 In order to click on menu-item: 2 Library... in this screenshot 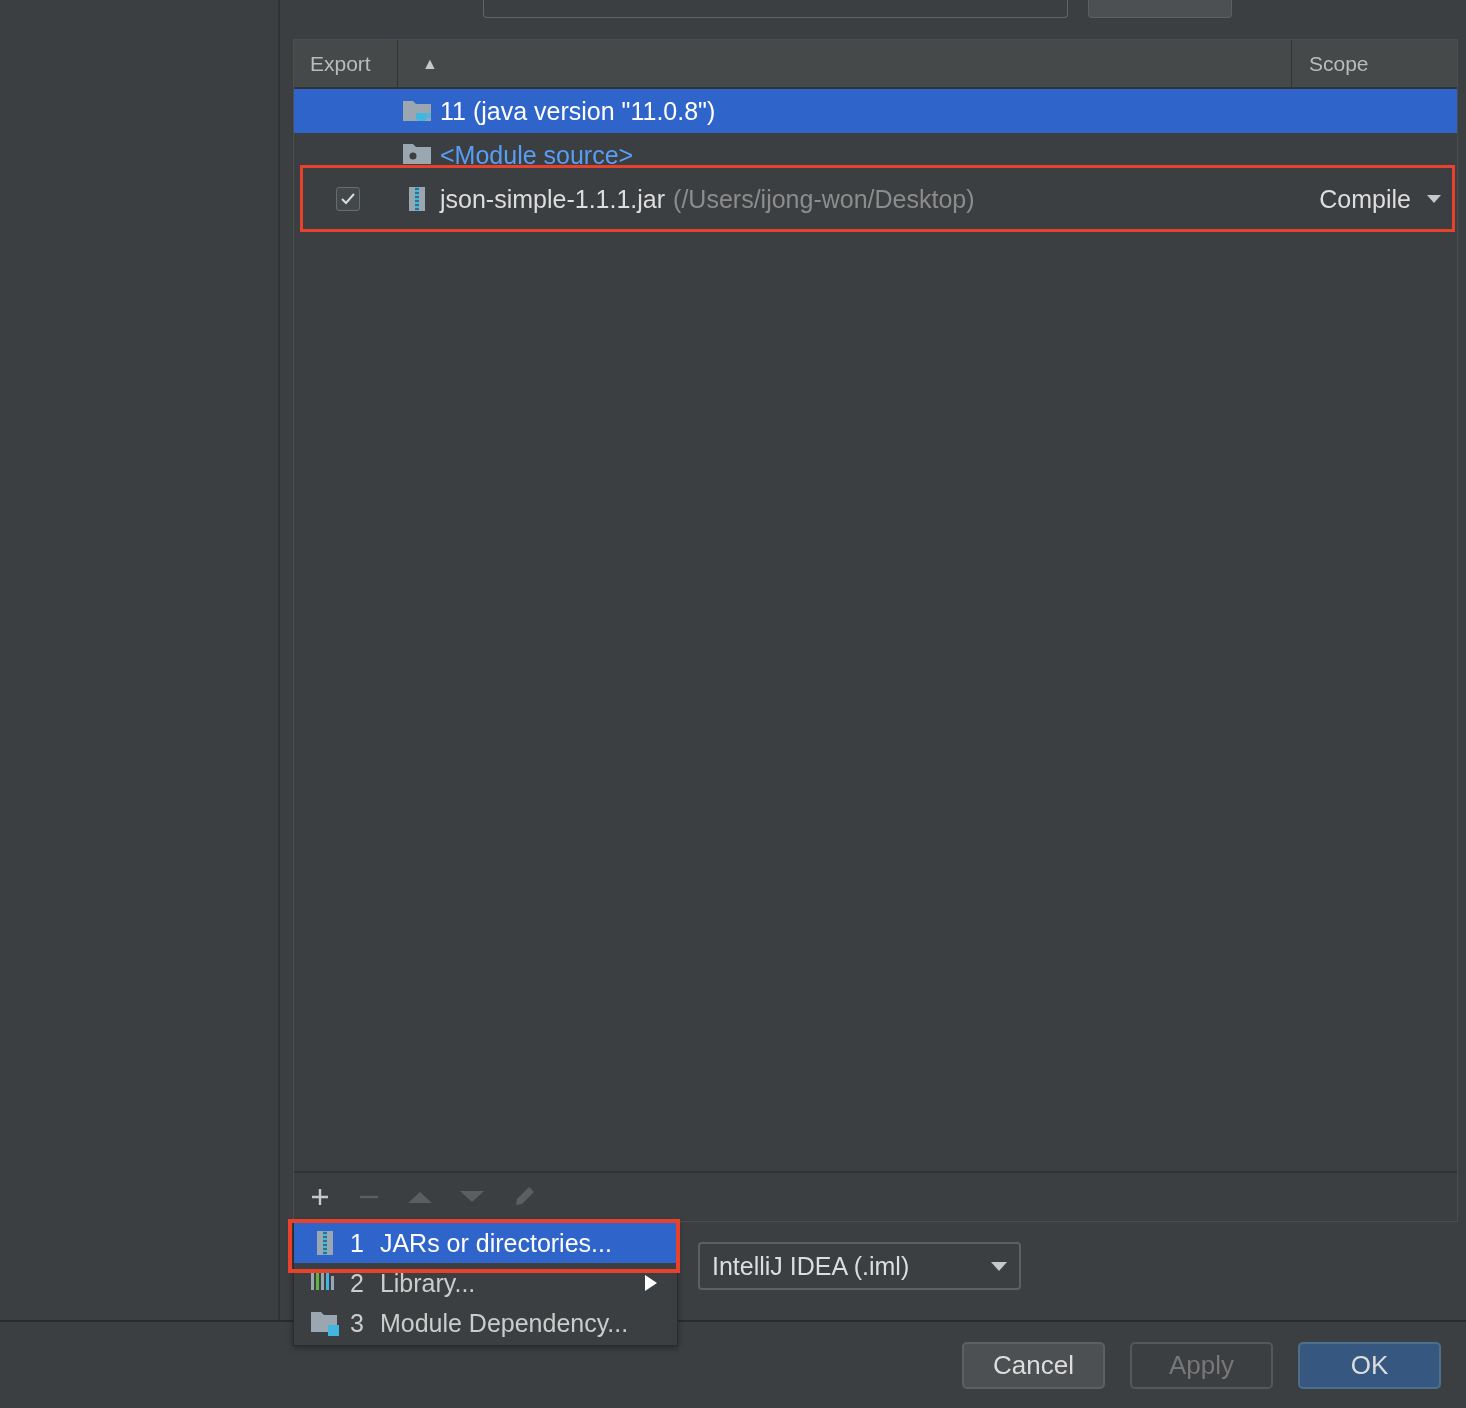, I will do `click(485, 1283)`.